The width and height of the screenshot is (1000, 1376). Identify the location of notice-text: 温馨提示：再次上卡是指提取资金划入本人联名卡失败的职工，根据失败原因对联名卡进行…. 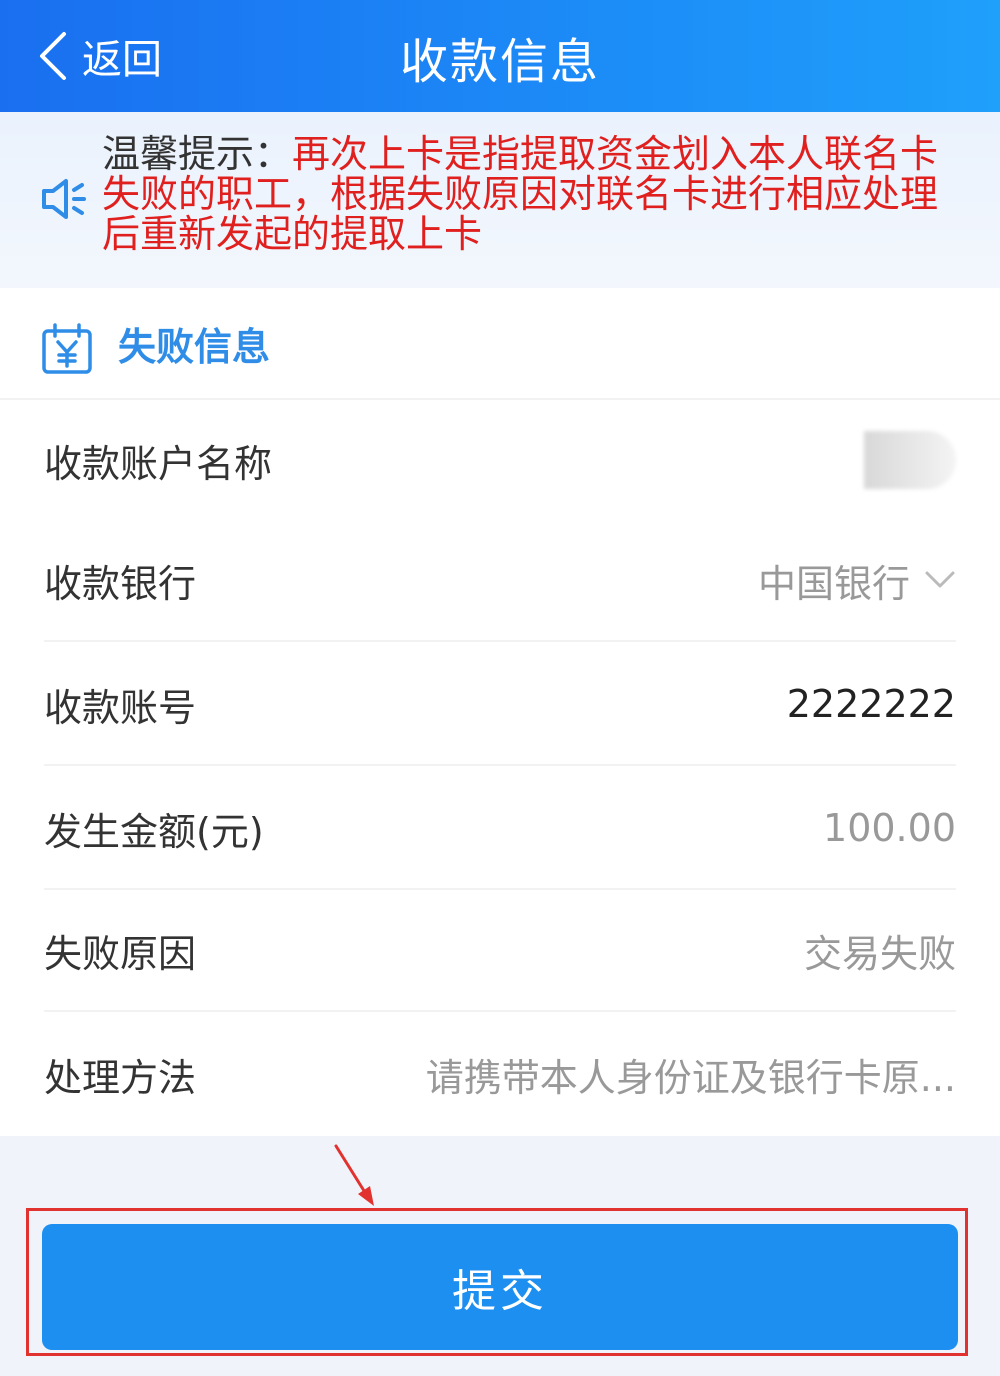
(532, 194).